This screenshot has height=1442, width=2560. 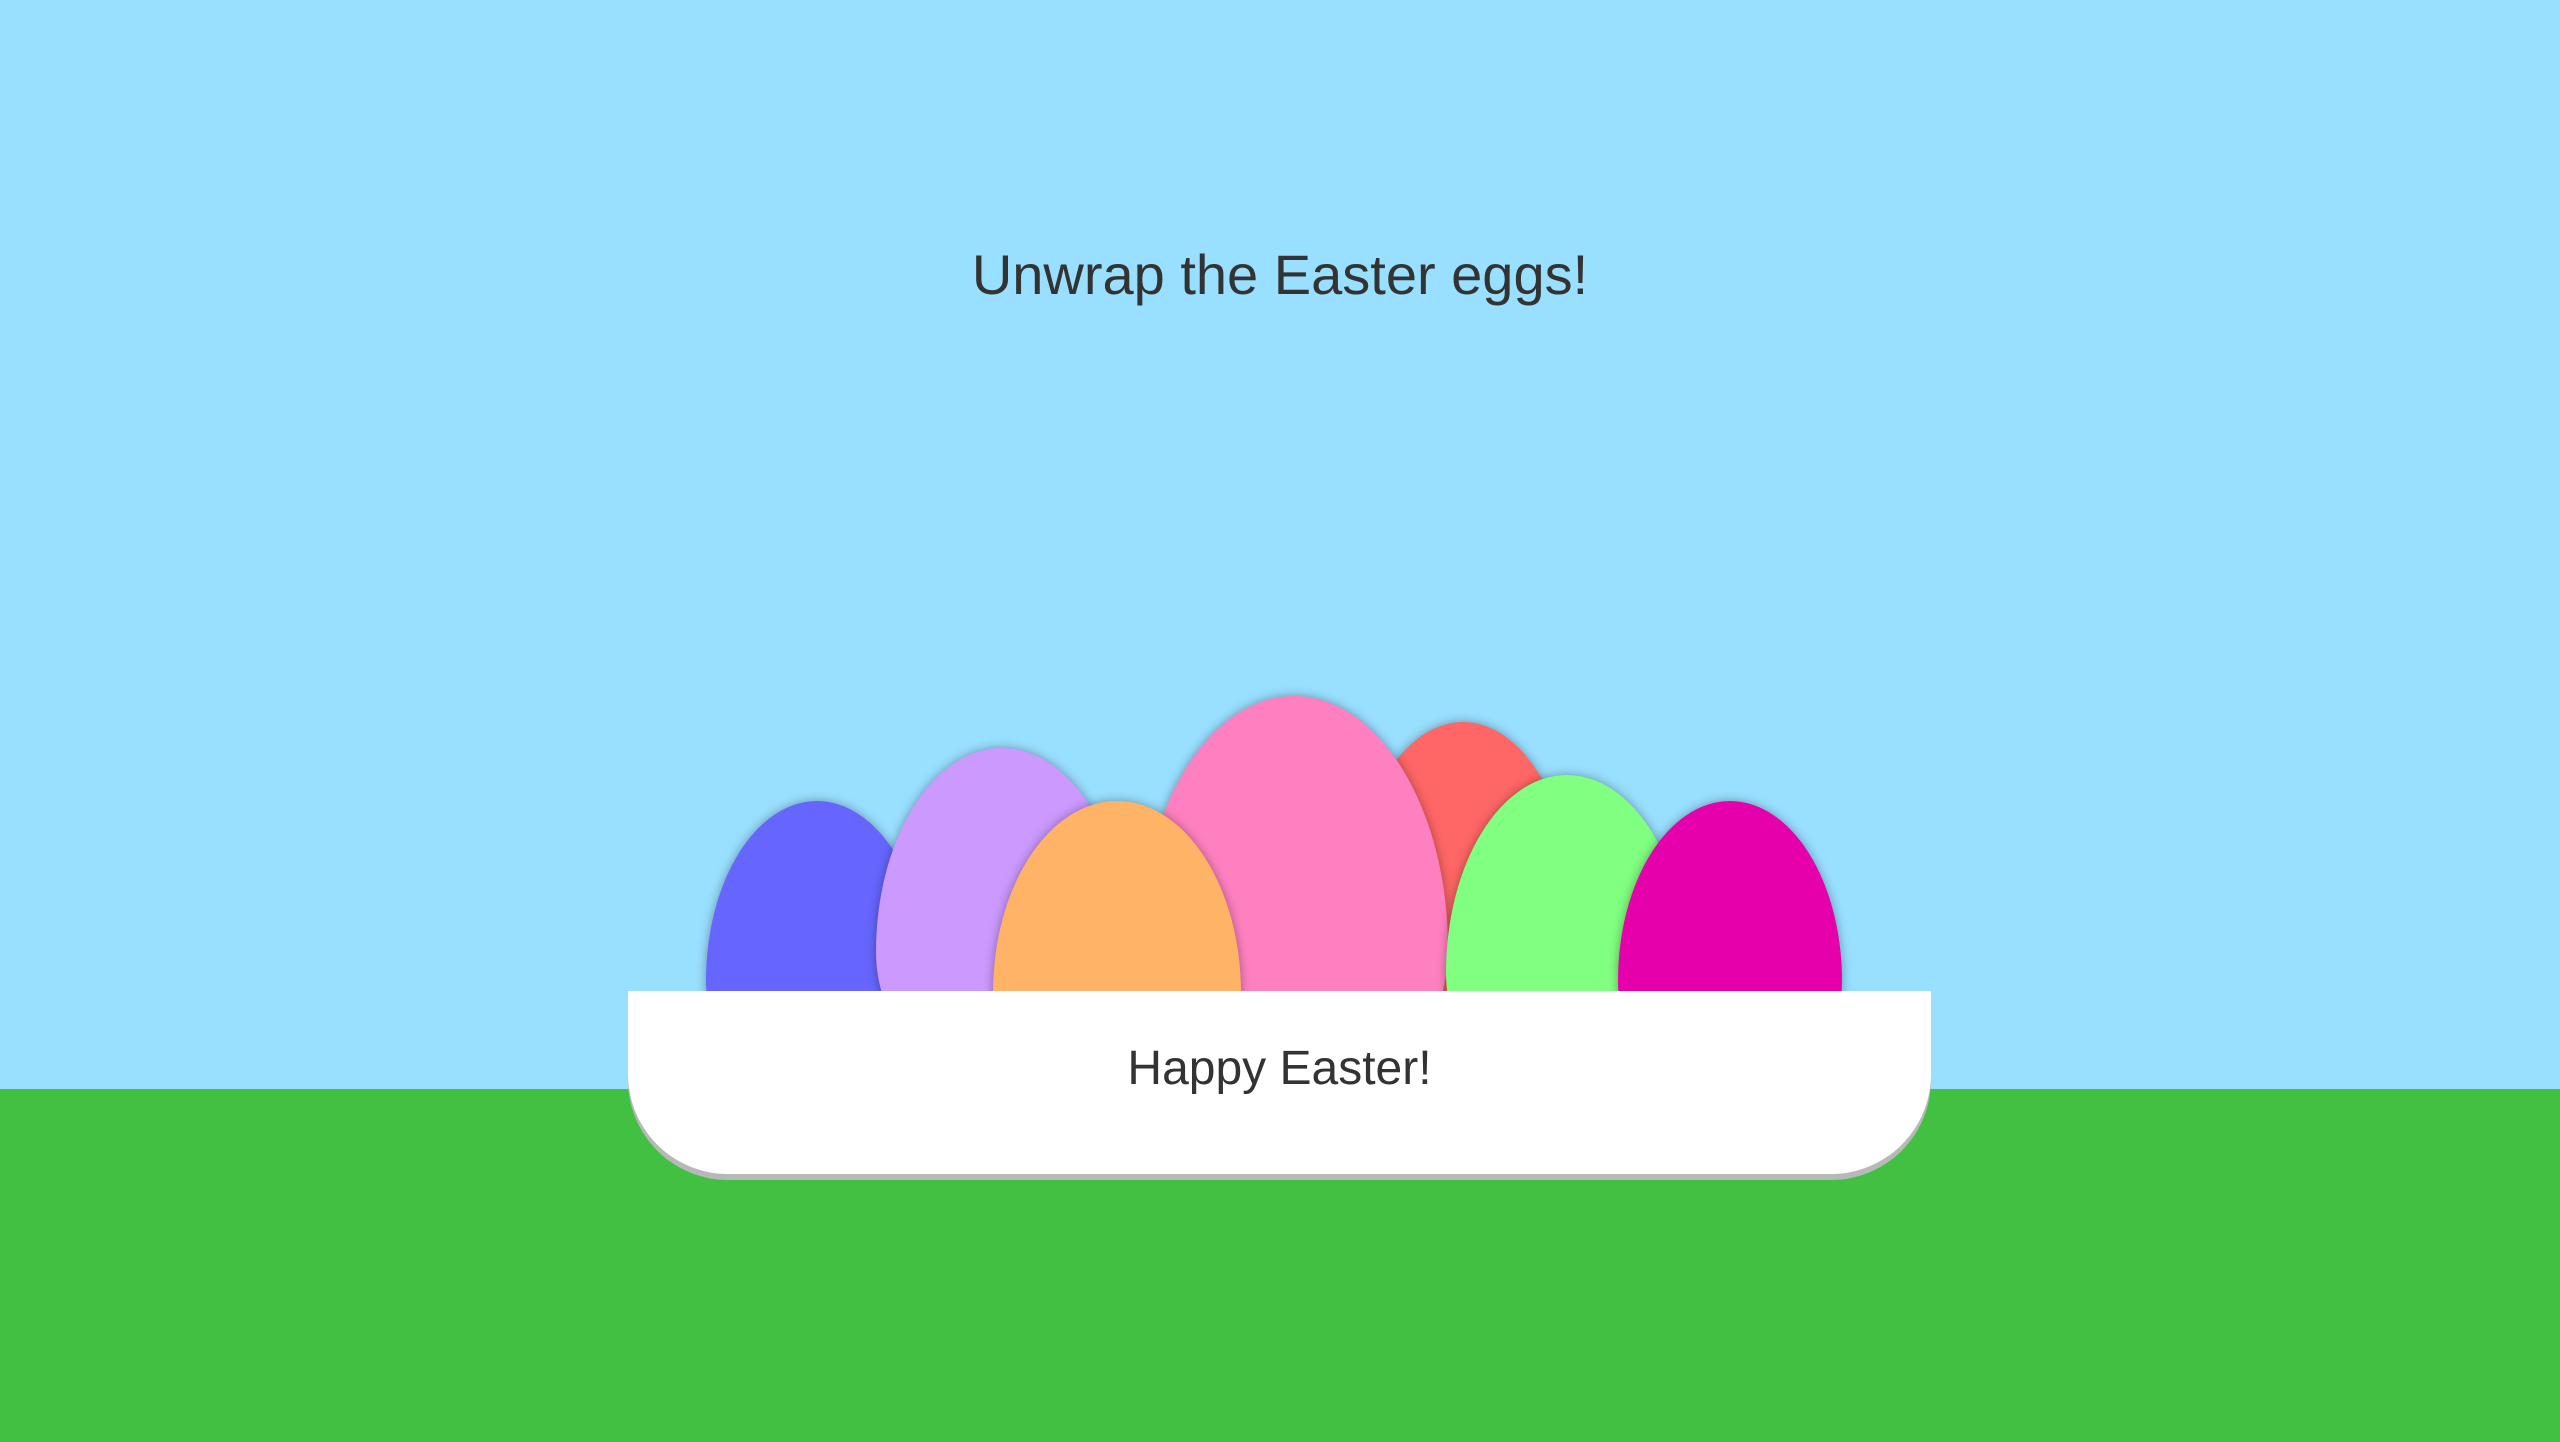 I want to click on basket-message: Happy Easter!, so click(x=1279, y=1068).